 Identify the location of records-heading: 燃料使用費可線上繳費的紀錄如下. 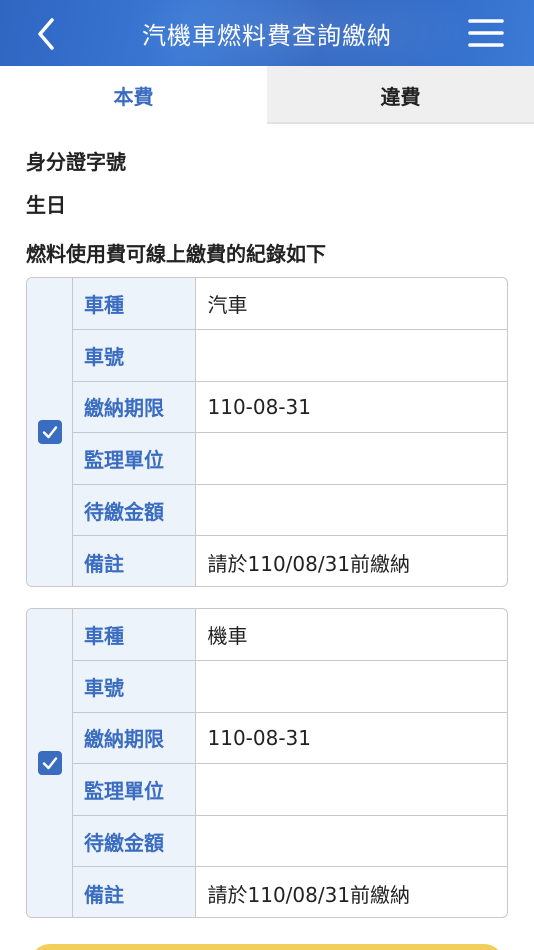
(176, 254).